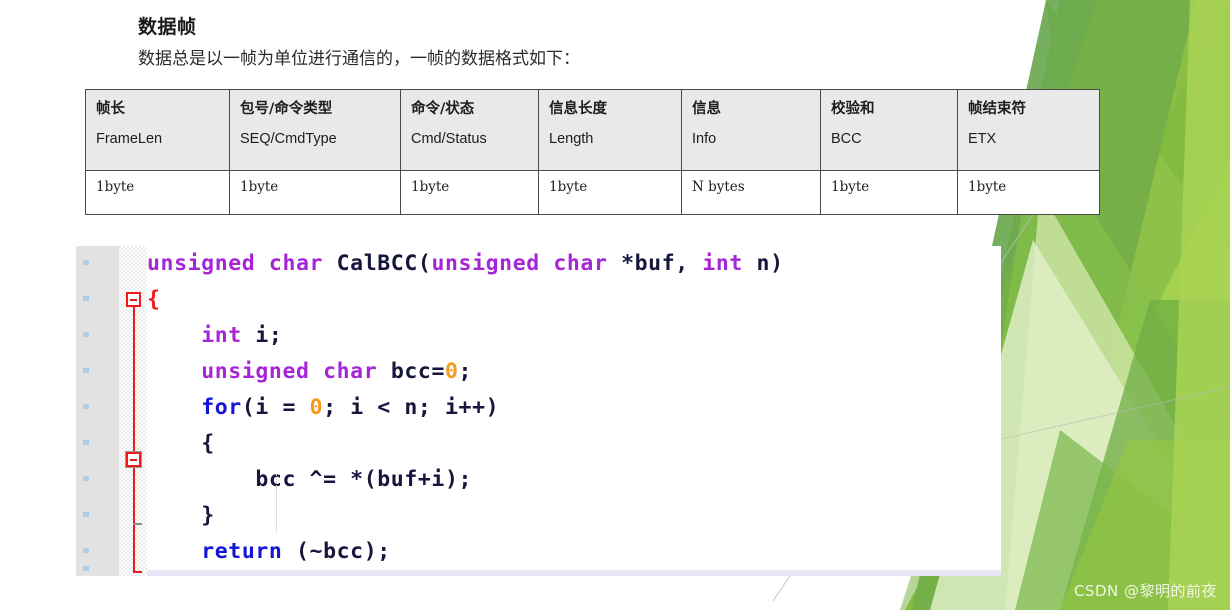  Describe the element at coordinates (574, 408) in the screenshot. I see `code-line: for(i = 0; i < n; i++)` at that location.